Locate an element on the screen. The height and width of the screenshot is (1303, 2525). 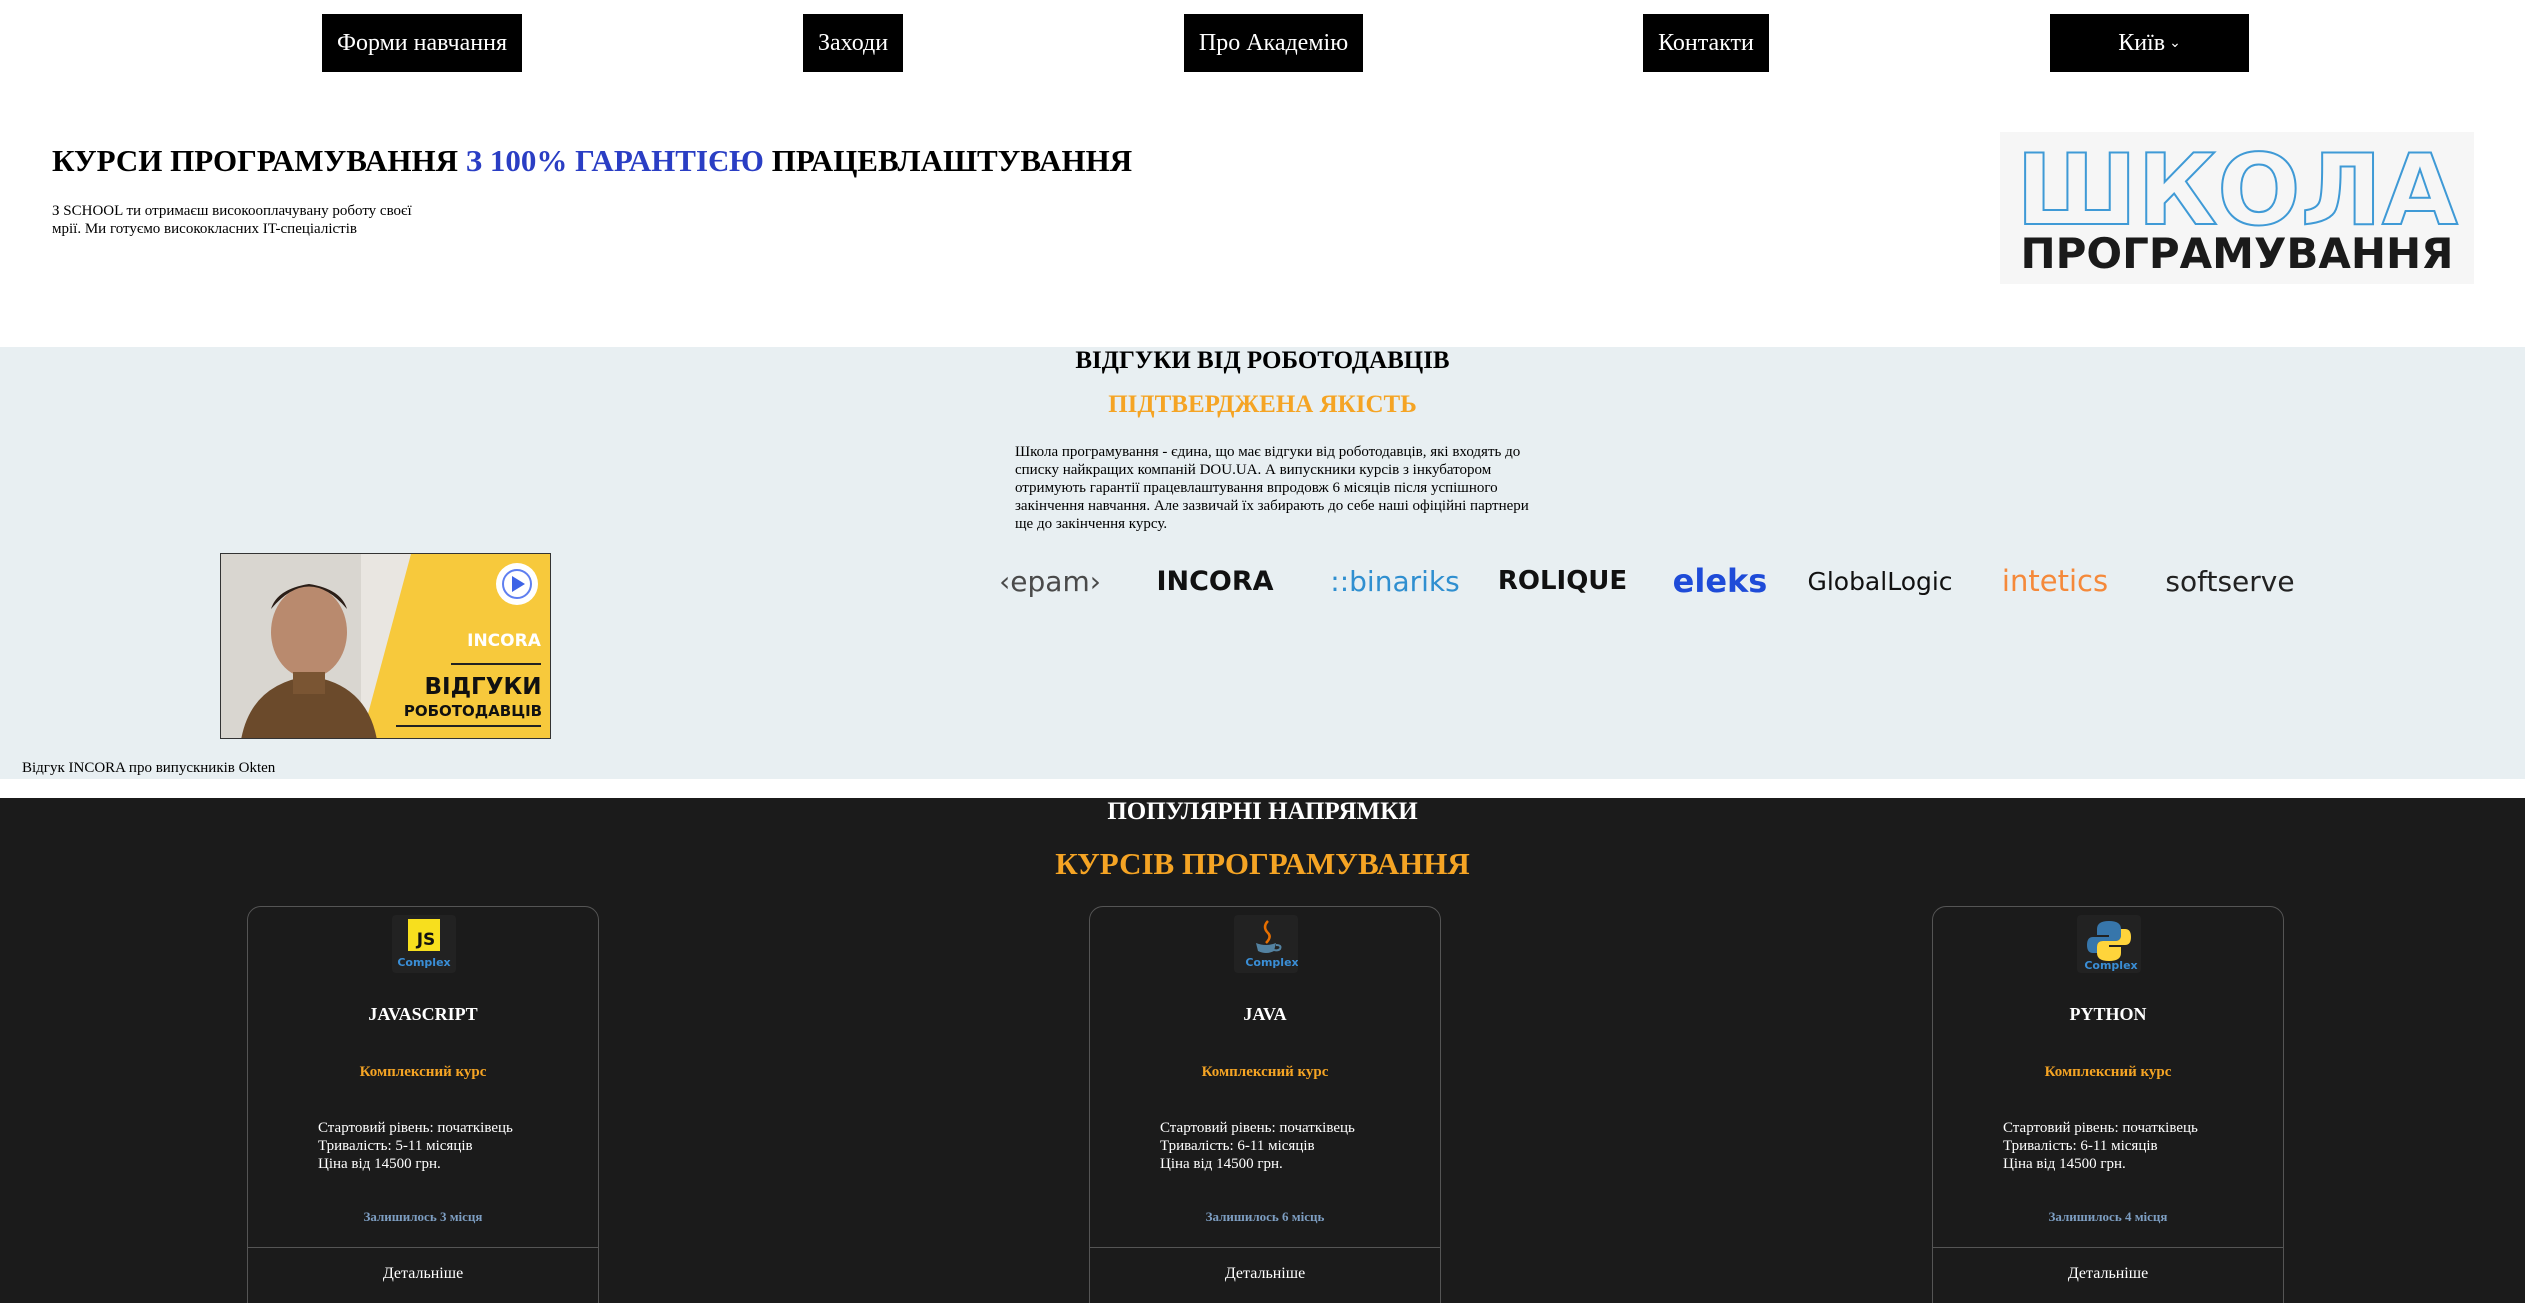
partner-logo-intetics: intetics is located at coordinates (2055, 581).